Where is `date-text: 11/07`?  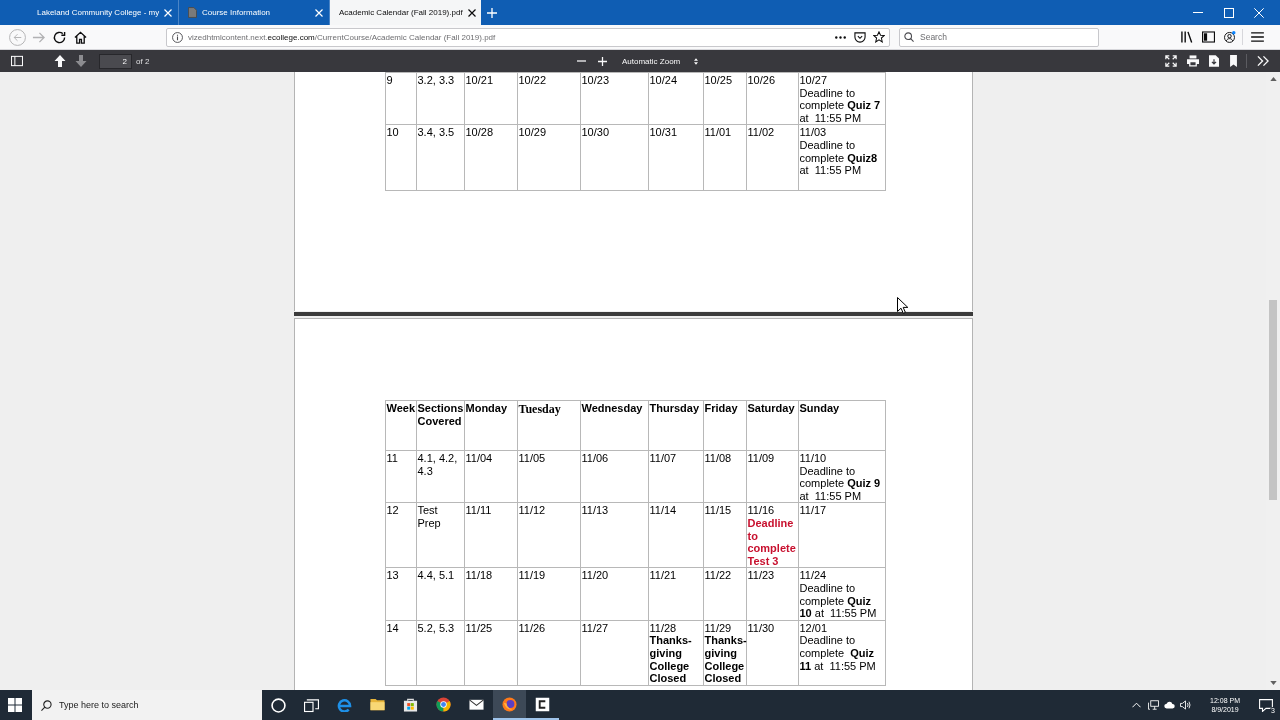
date-text: 11/07 is located at coordinates (663, 458).